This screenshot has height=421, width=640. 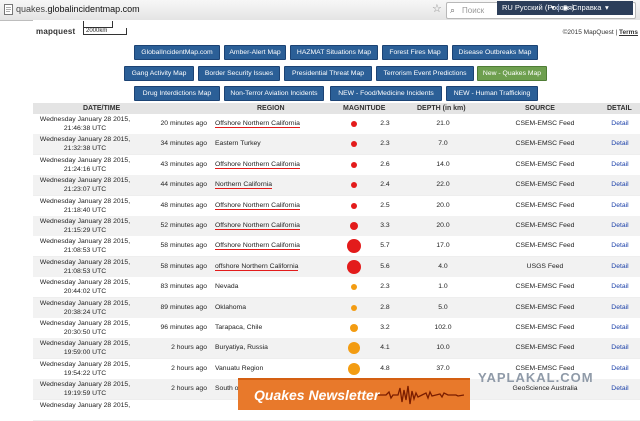 What do you see at coordinates (270, 267) in the screenshot?
I see `cell-region: offshore Northern California` at bounding box center [270, 267].